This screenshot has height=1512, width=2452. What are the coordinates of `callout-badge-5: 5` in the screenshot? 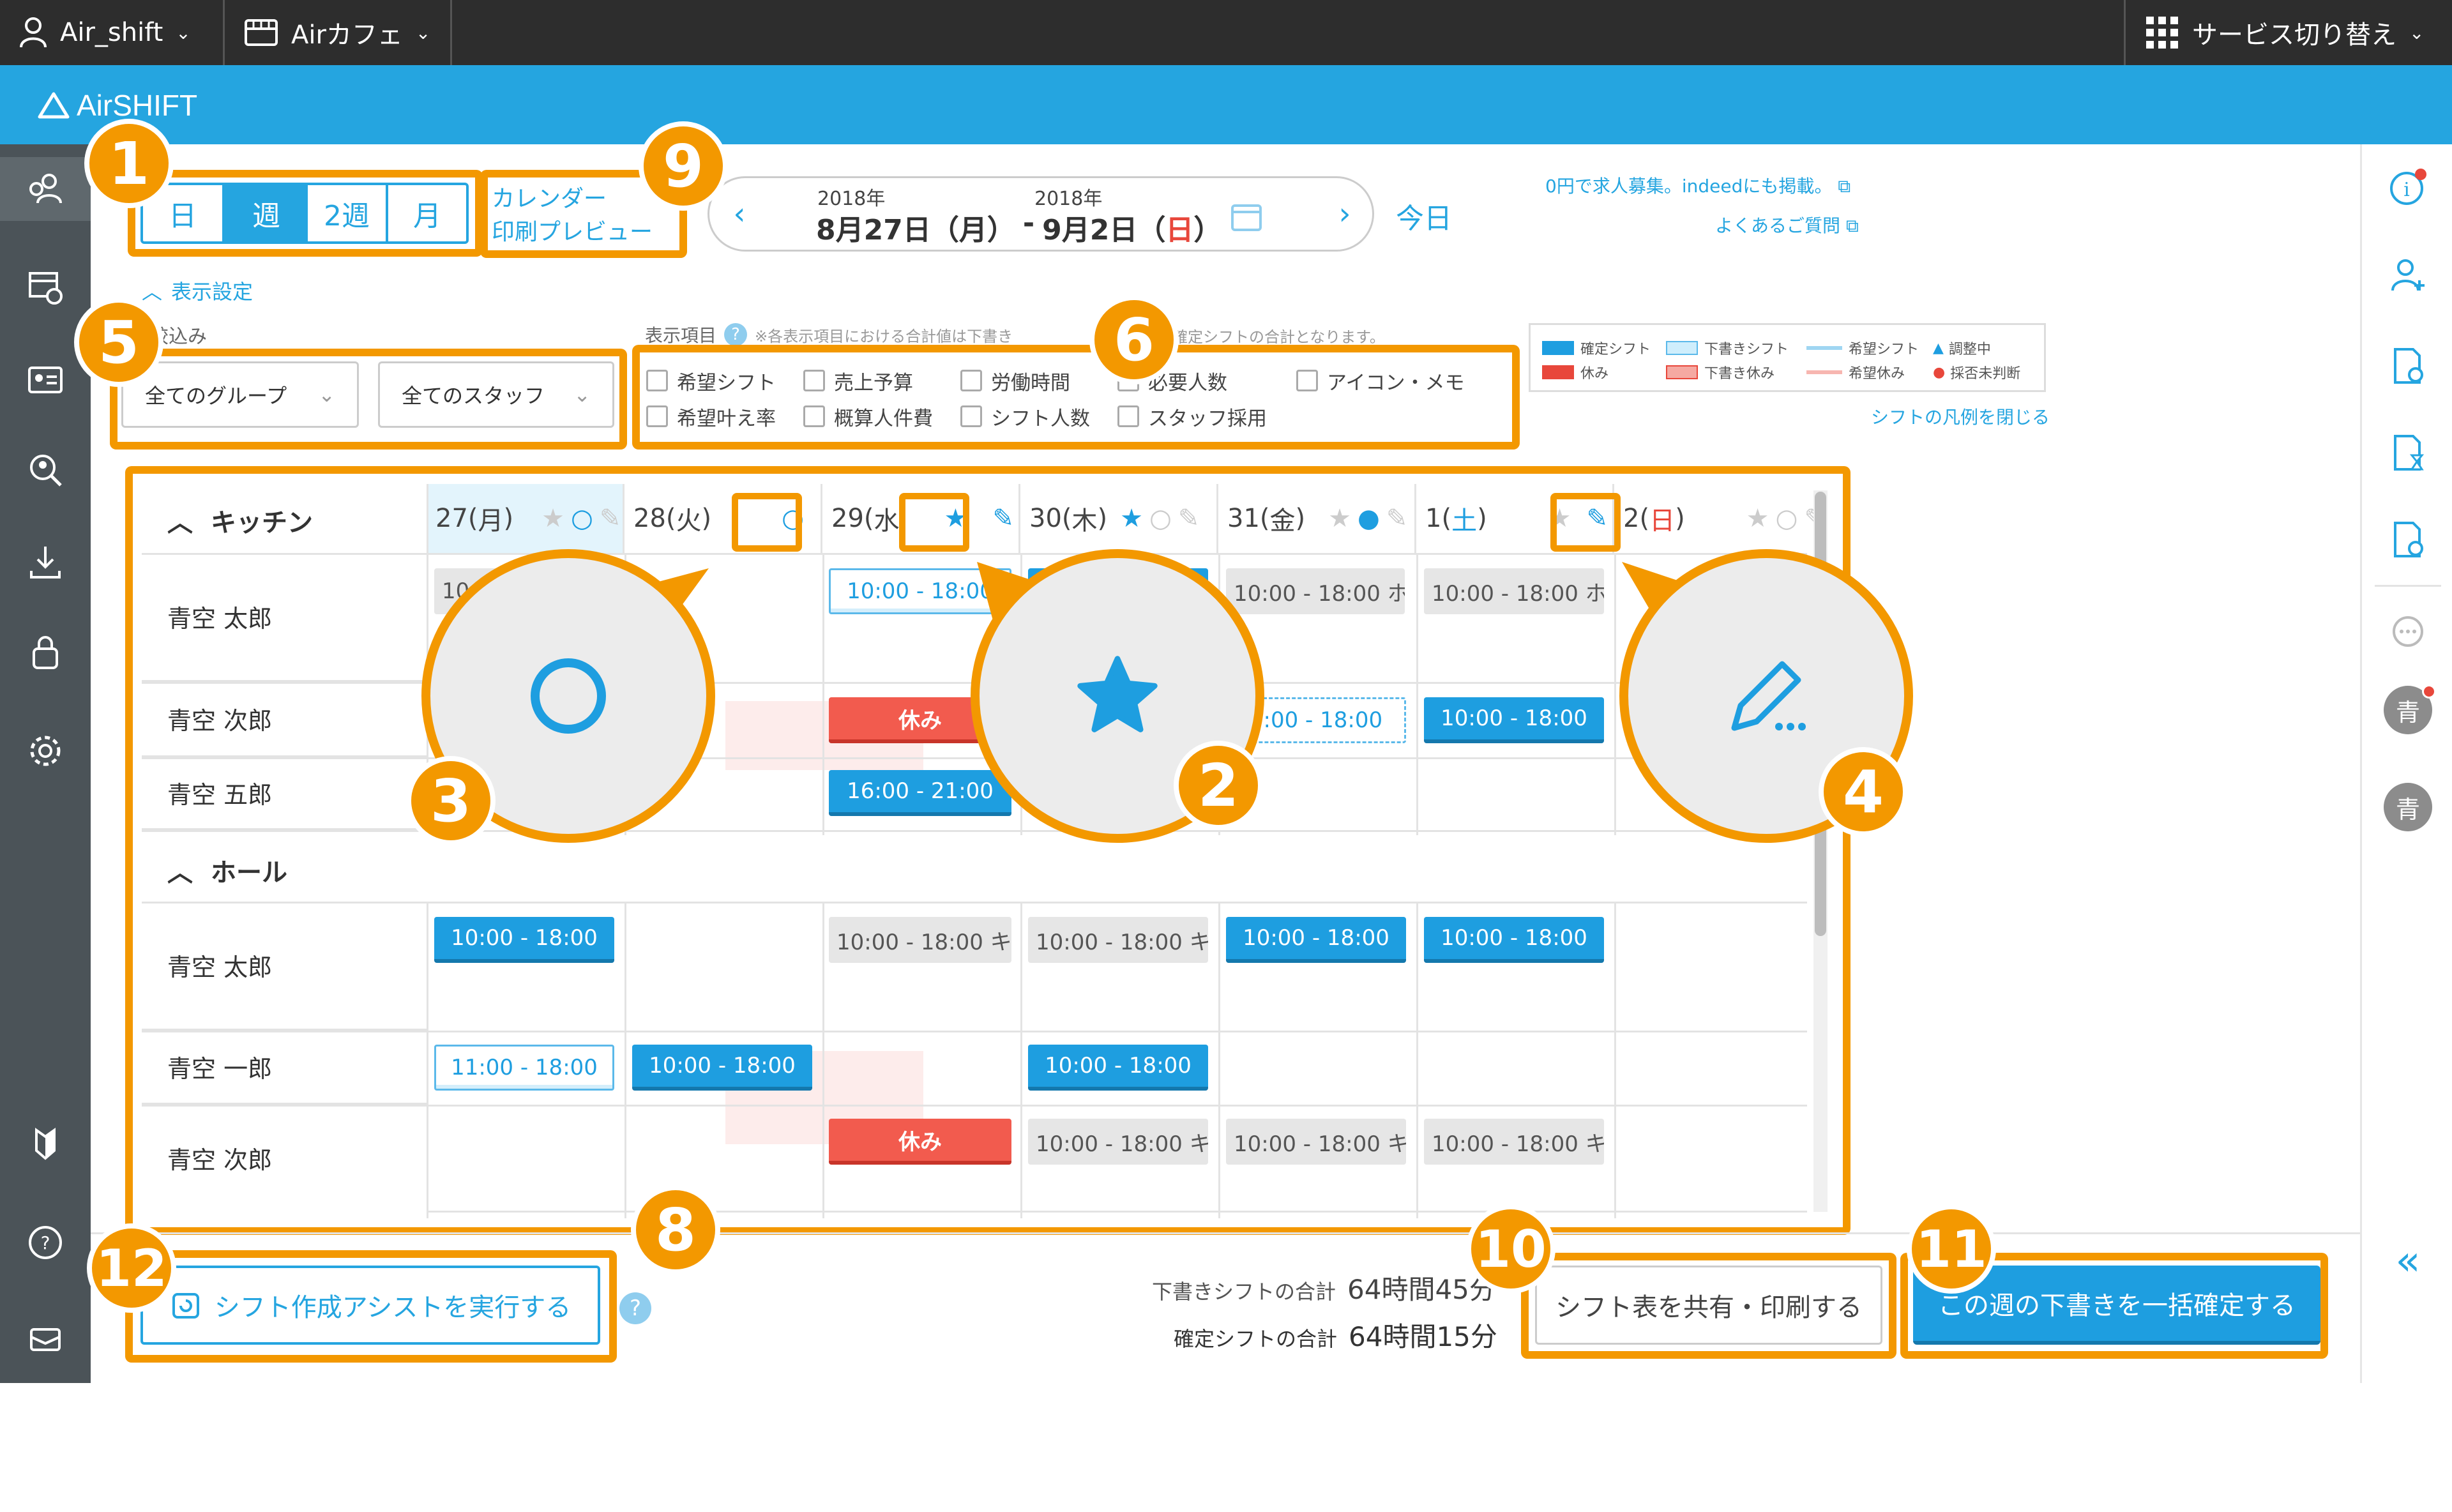 It's located at (119, 342).